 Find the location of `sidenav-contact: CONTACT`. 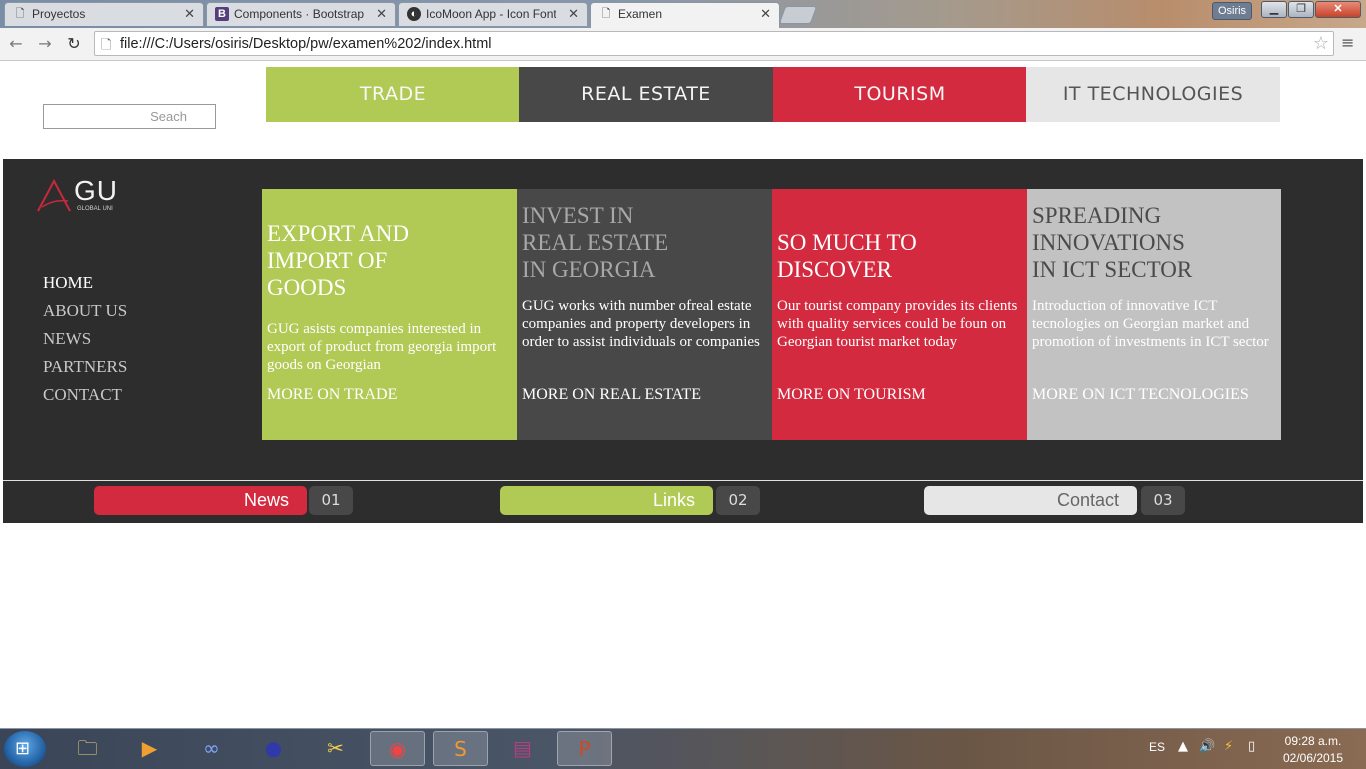

sidenav-contact: CONTACT is located at coordinates (85, 398).